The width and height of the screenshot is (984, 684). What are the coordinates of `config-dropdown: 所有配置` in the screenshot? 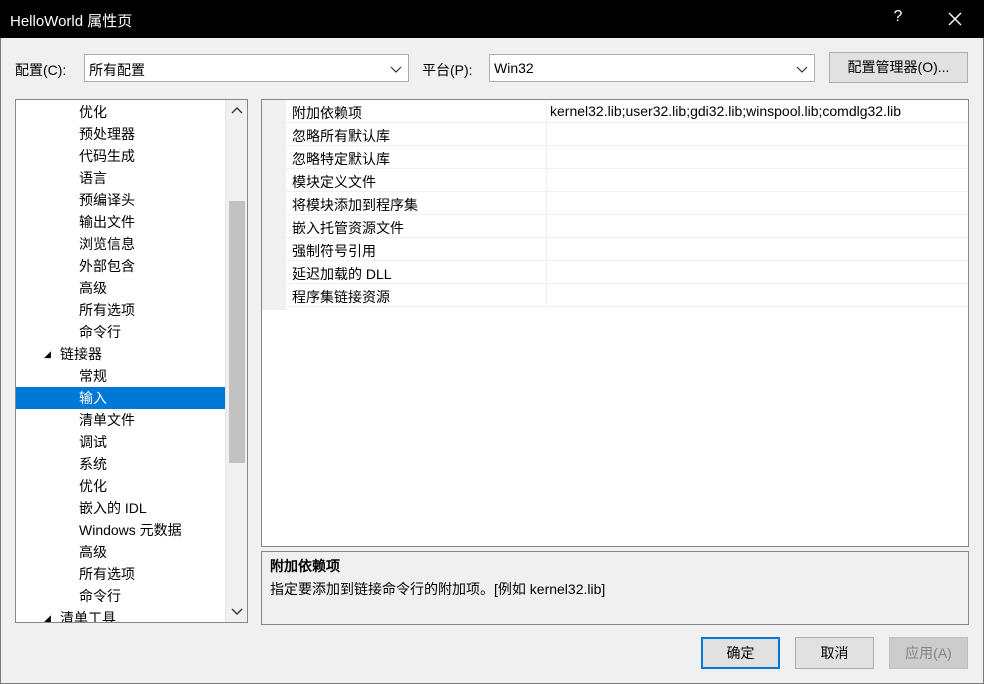 It's located at (246, 68).